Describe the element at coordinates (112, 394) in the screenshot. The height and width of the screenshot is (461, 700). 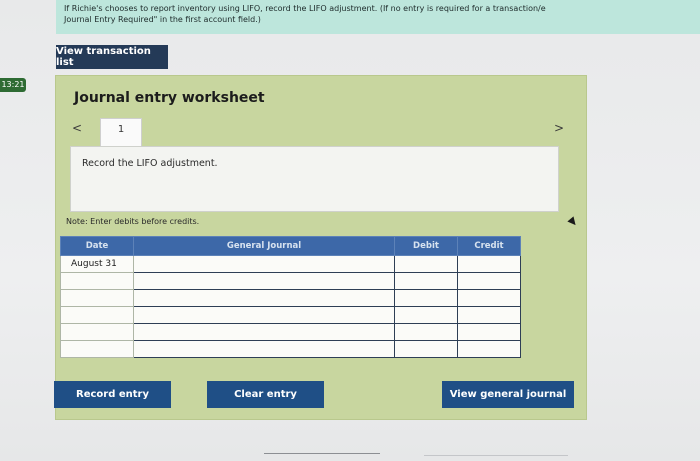
I see `record-entry-button: Record entry` at that location.